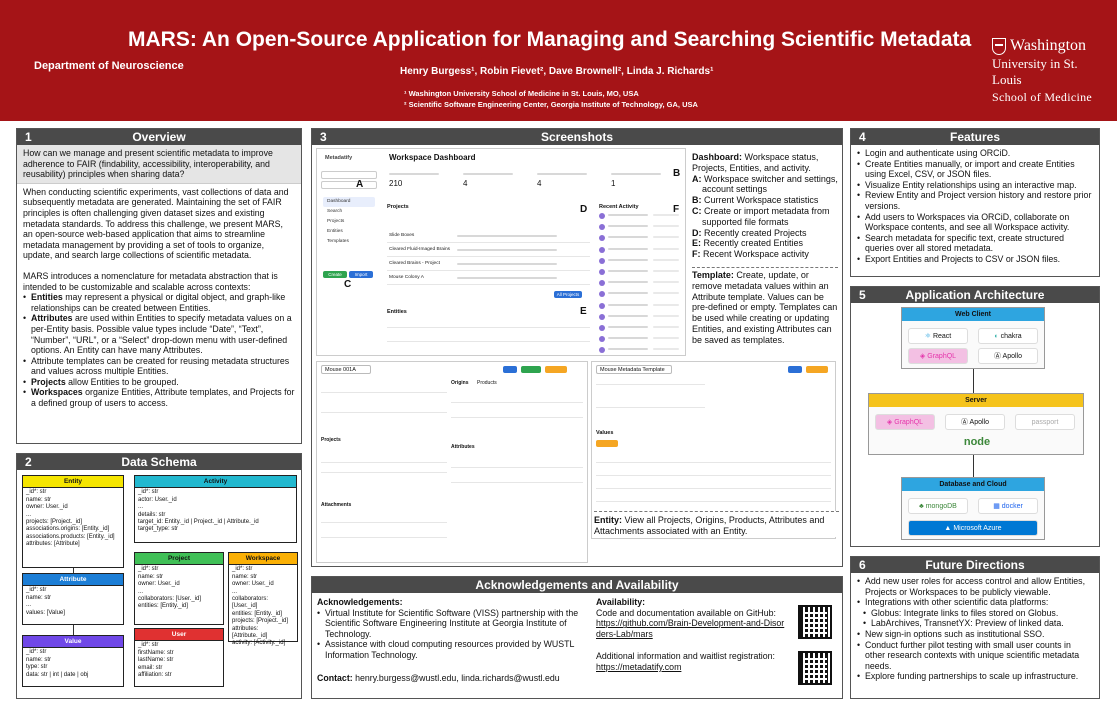 The width and height of the screenshot is (1117, 707). What do you see at coordinates (361, 274) in the screenshot?
I see `import-button: Import` at bounding box center [361, 274].